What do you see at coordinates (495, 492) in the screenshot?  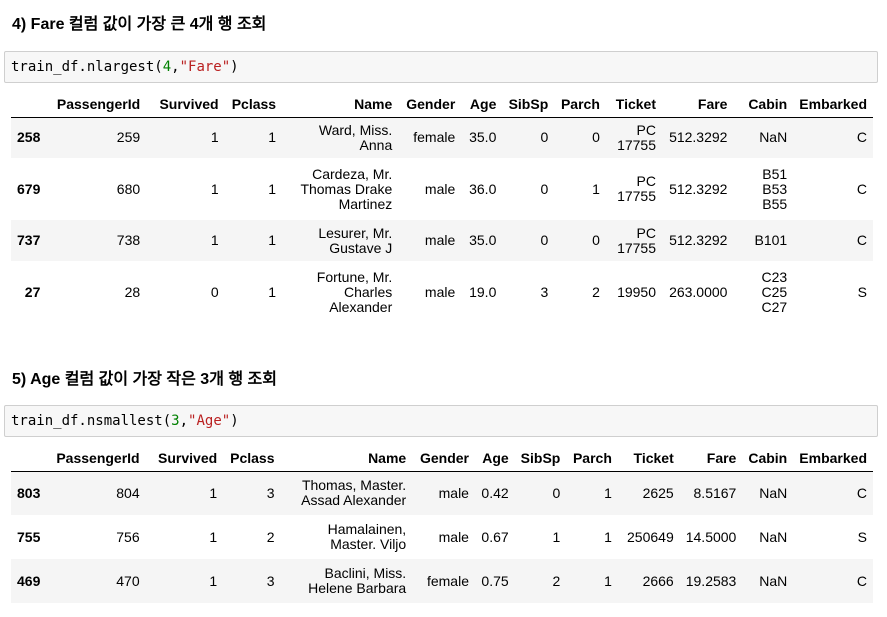 I see `cell-age: 0.42` at bounding box center [495, 492].